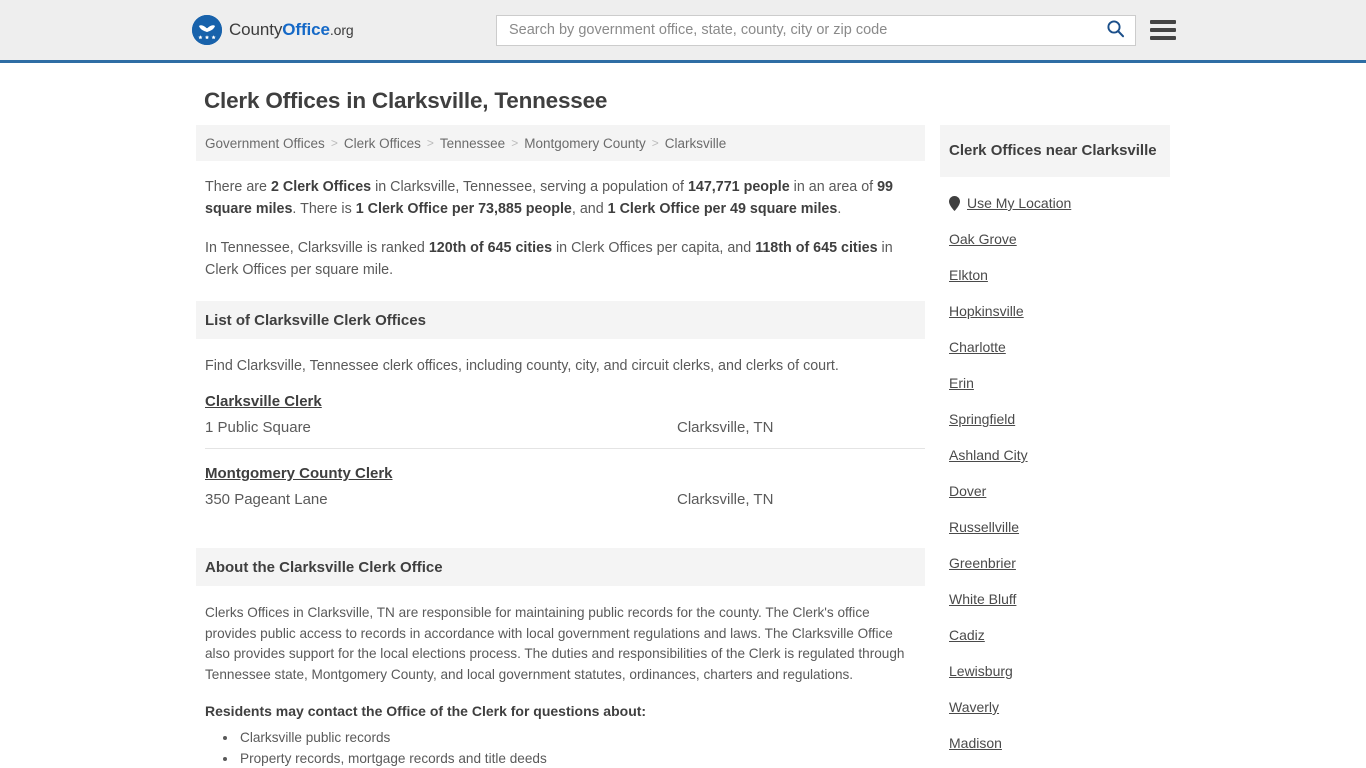 The height and width of the screenshot is (768, 1366). Describe the element at coordinates (238, 187) in the screenshot. I see `stat-text: There are` at that location.